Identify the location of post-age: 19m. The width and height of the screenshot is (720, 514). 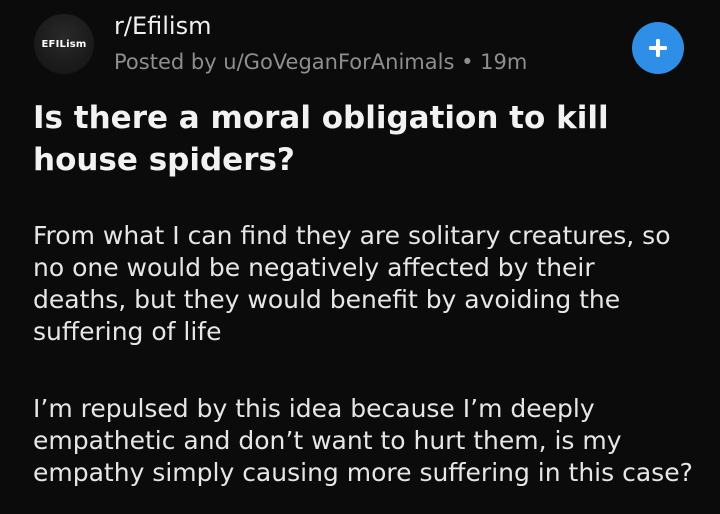
(504, 62).